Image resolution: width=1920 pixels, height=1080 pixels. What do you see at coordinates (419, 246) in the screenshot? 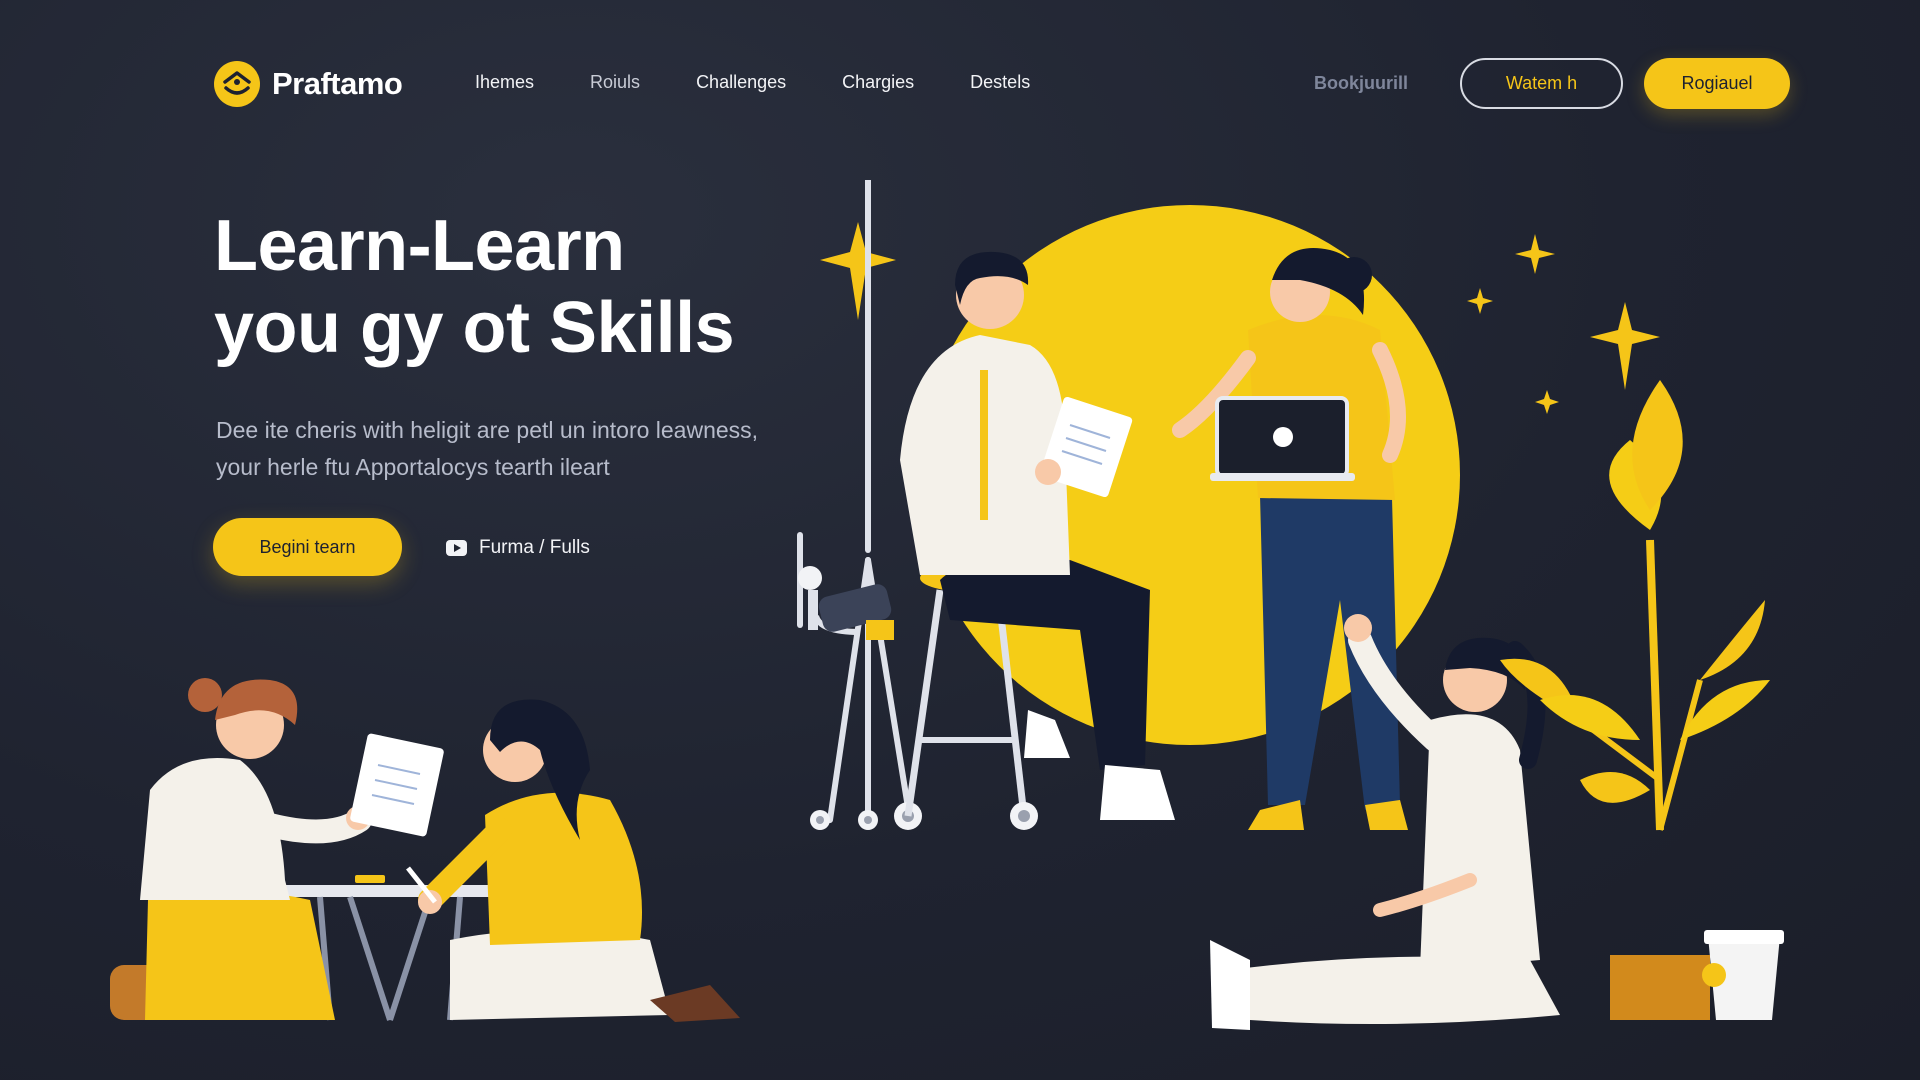
I see `hero-title-line-1: Learn-Learn` at bounding box center [419, 246].